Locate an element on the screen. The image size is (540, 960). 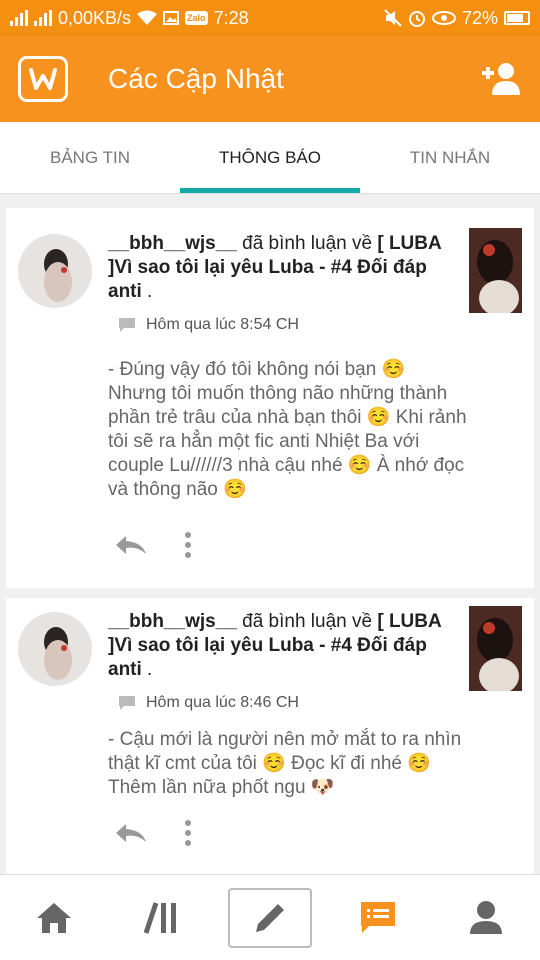
mute-icon is located at coordinates (393, 18).